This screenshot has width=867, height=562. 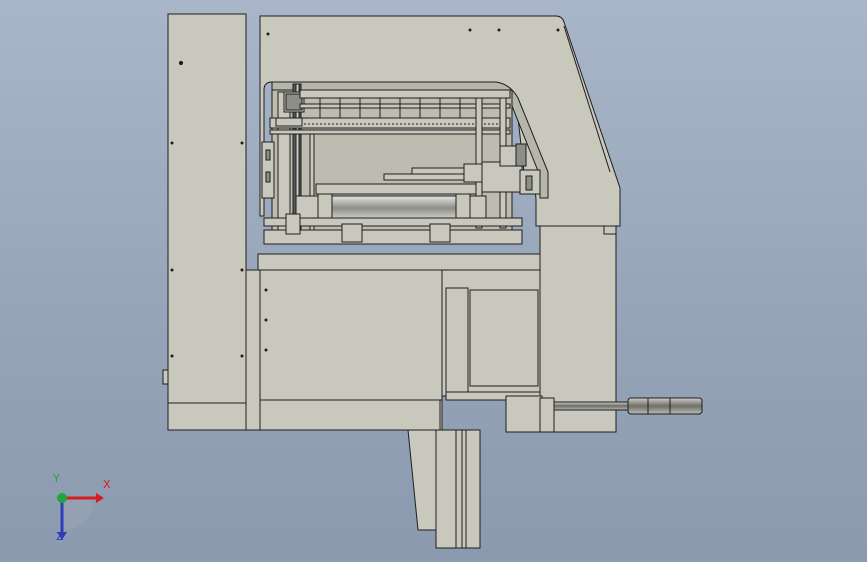 I want to click on coordinate-triad: X Y Z, so click(x=80, y=511).